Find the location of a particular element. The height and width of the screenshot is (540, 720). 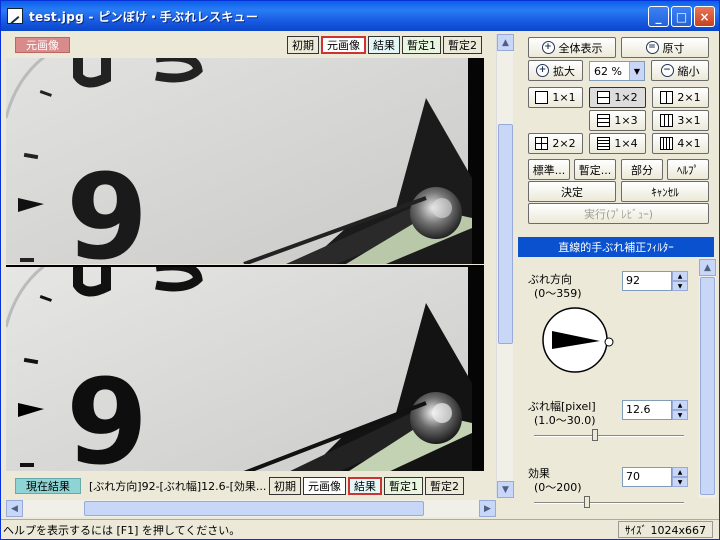

maximize-button: □ is located at coordinates (681, 16).